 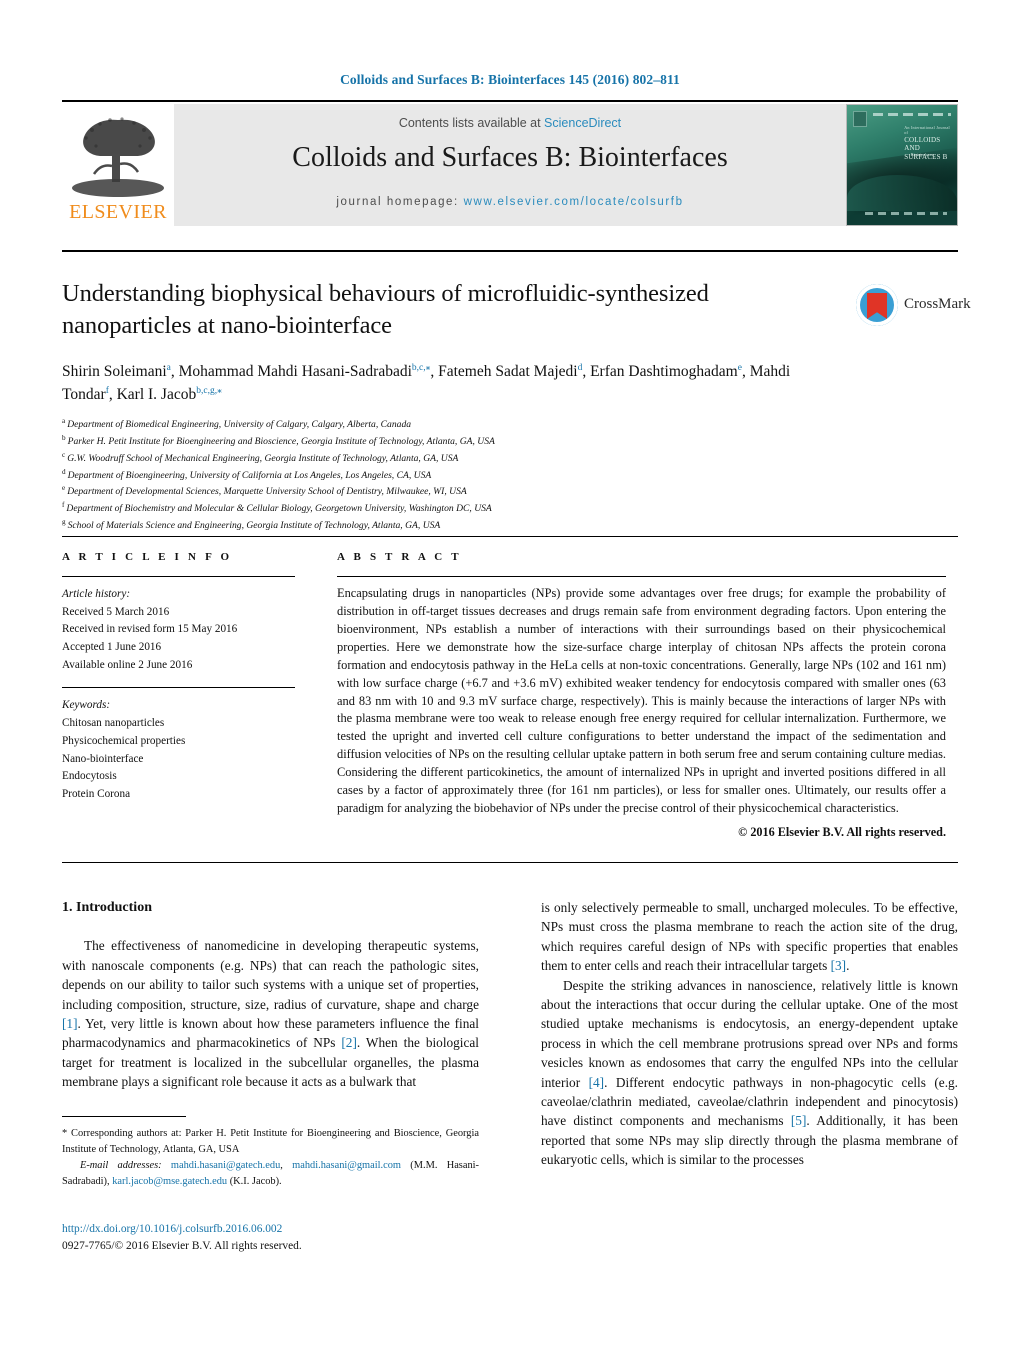 I want to click on keyword-item: Chitosan nanoparticles, so click(x=113, y=723).